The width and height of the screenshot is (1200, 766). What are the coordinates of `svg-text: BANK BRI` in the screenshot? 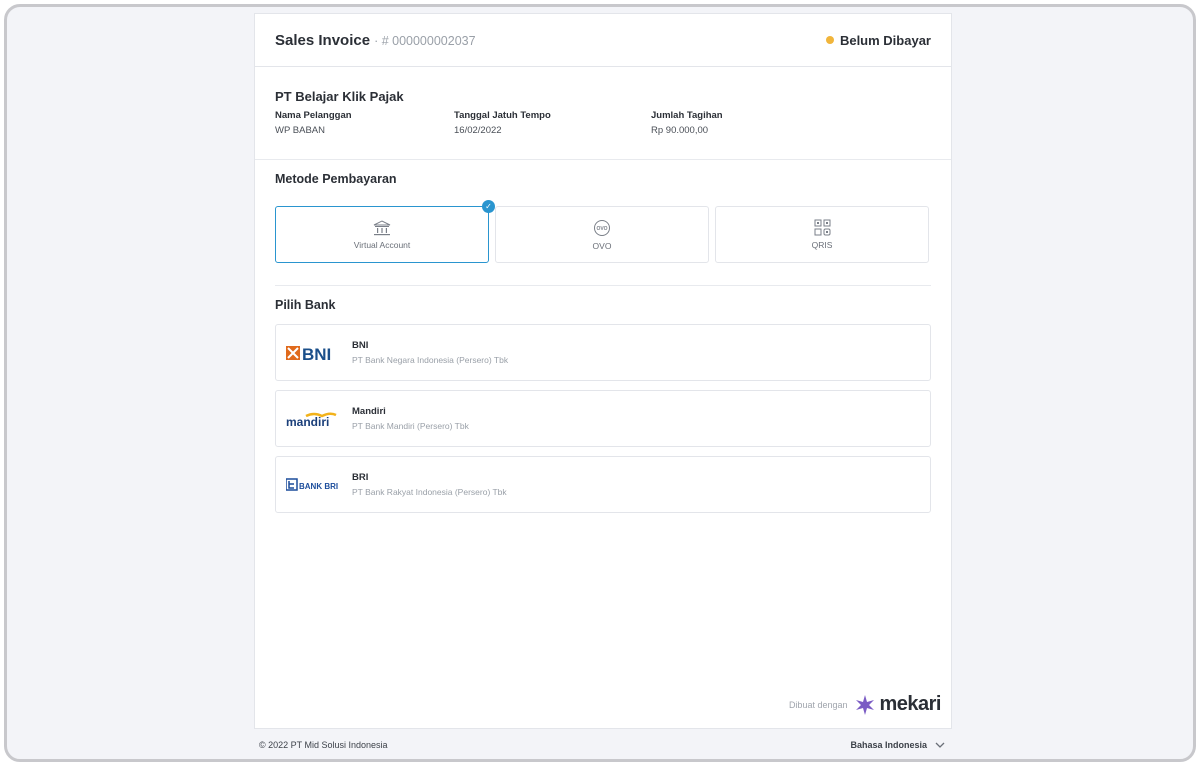 It's located at (318, 486).